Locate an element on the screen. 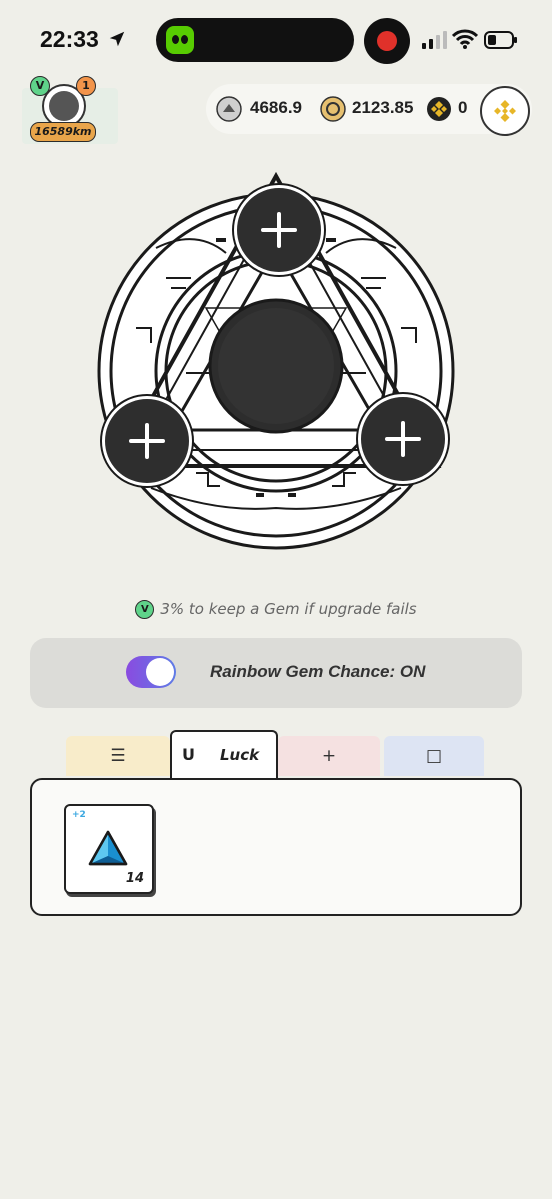  gem-slot-left is located at coordinates (147, 441).